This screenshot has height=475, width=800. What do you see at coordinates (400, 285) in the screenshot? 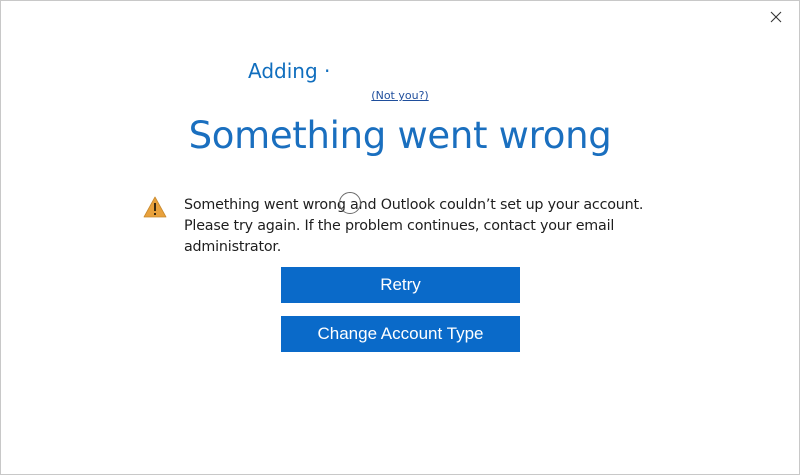
I see `retry-button: Retry` at bounding box center [400, 285].